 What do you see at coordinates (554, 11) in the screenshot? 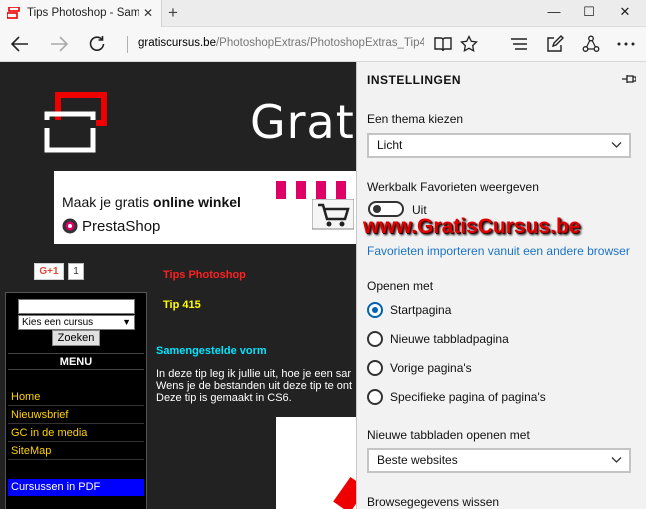
I see `minimize-button: —` at bounding box center [554, 11].